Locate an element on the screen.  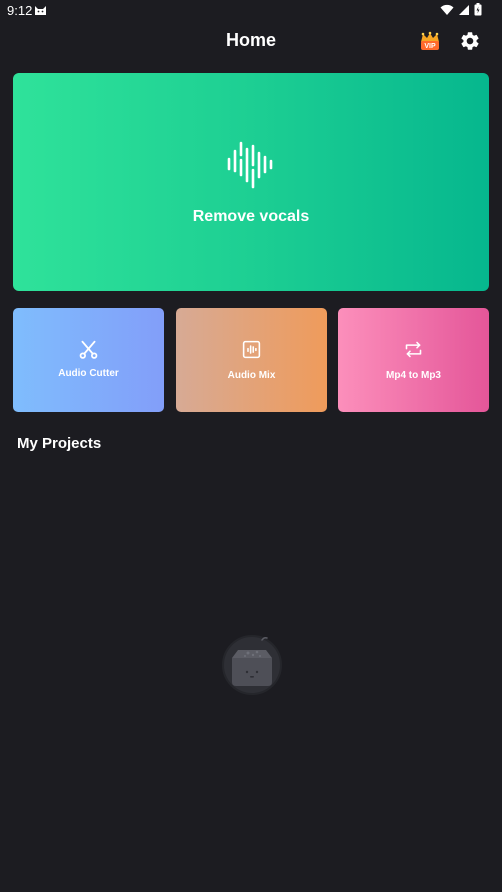
status-bar: 9:12 is located at coordinates (251, 11).